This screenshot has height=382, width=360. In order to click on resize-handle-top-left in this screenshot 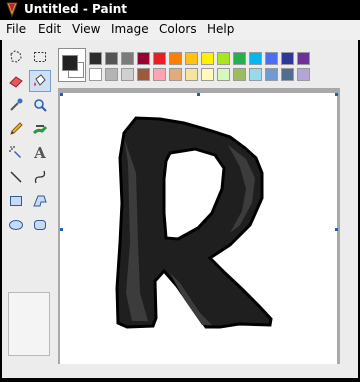, I will do `click(61, 94)`.